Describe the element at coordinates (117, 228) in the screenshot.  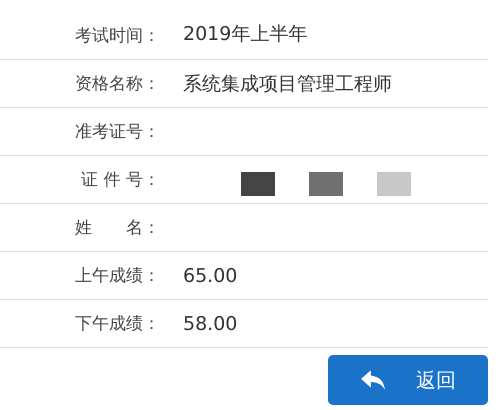
I see `field-label: 姓 名：` at that location.